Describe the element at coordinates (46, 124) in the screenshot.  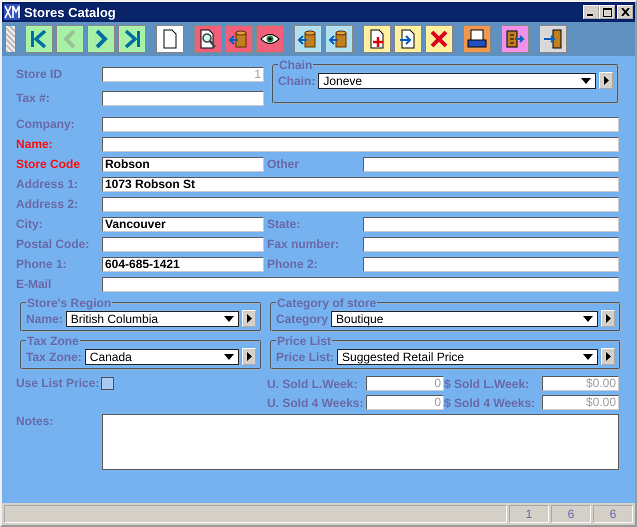
I see `field-label: Company:` at that location.